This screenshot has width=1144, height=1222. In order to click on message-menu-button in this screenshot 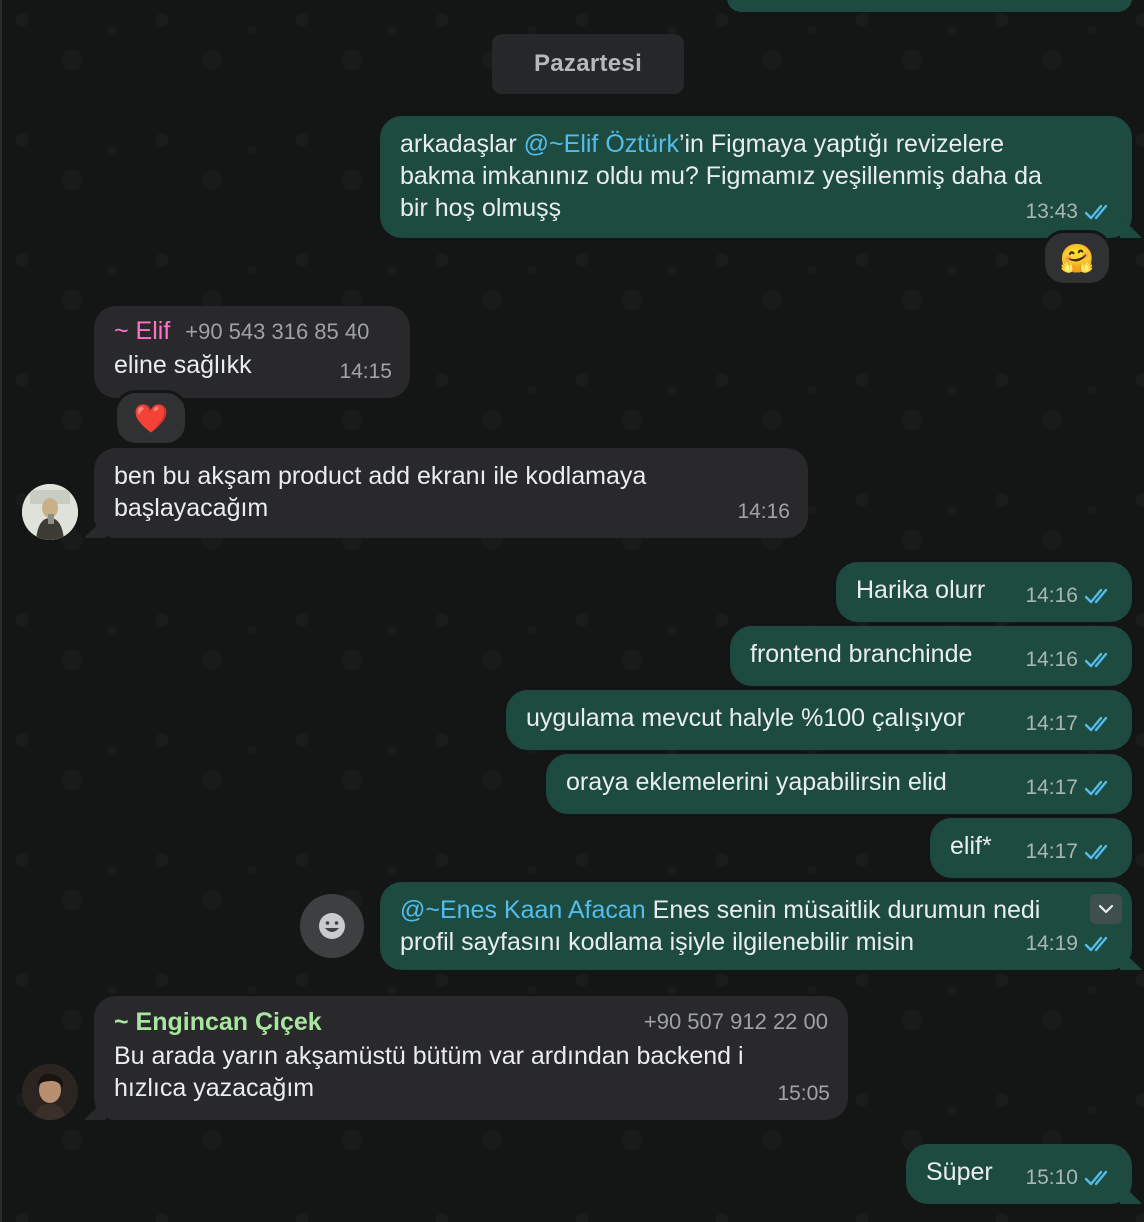, I will do `click(1106, 909)`.